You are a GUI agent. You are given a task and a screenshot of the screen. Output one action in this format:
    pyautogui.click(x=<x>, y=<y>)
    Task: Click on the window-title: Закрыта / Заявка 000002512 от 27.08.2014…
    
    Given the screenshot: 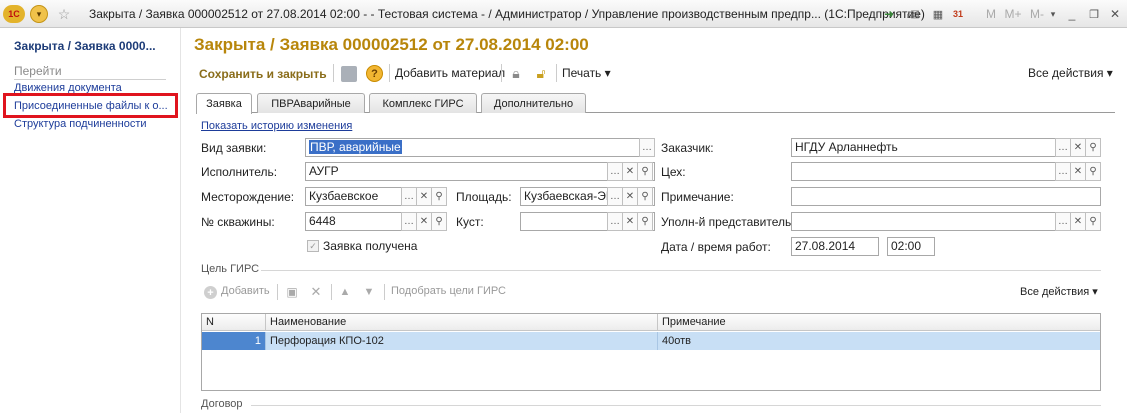 What is the action you would take?
    pyautogui.click(x=507, y=14)
    